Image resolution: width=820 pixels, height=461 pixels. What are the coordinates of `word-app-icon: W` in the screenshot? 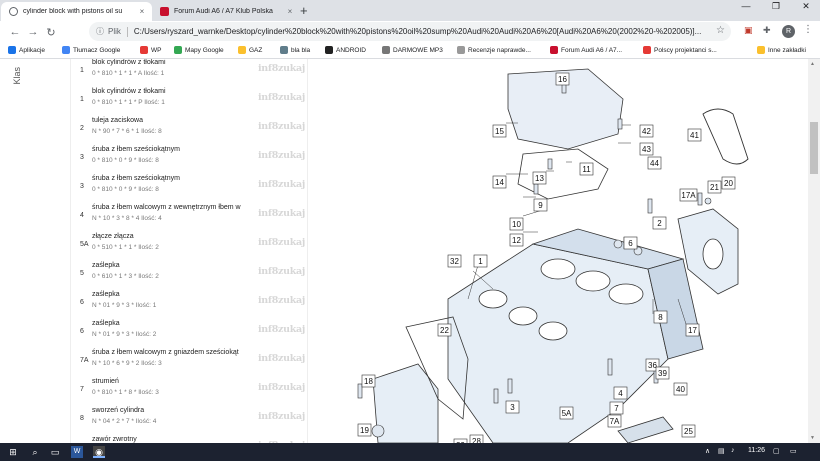 It's located at (77, 452).